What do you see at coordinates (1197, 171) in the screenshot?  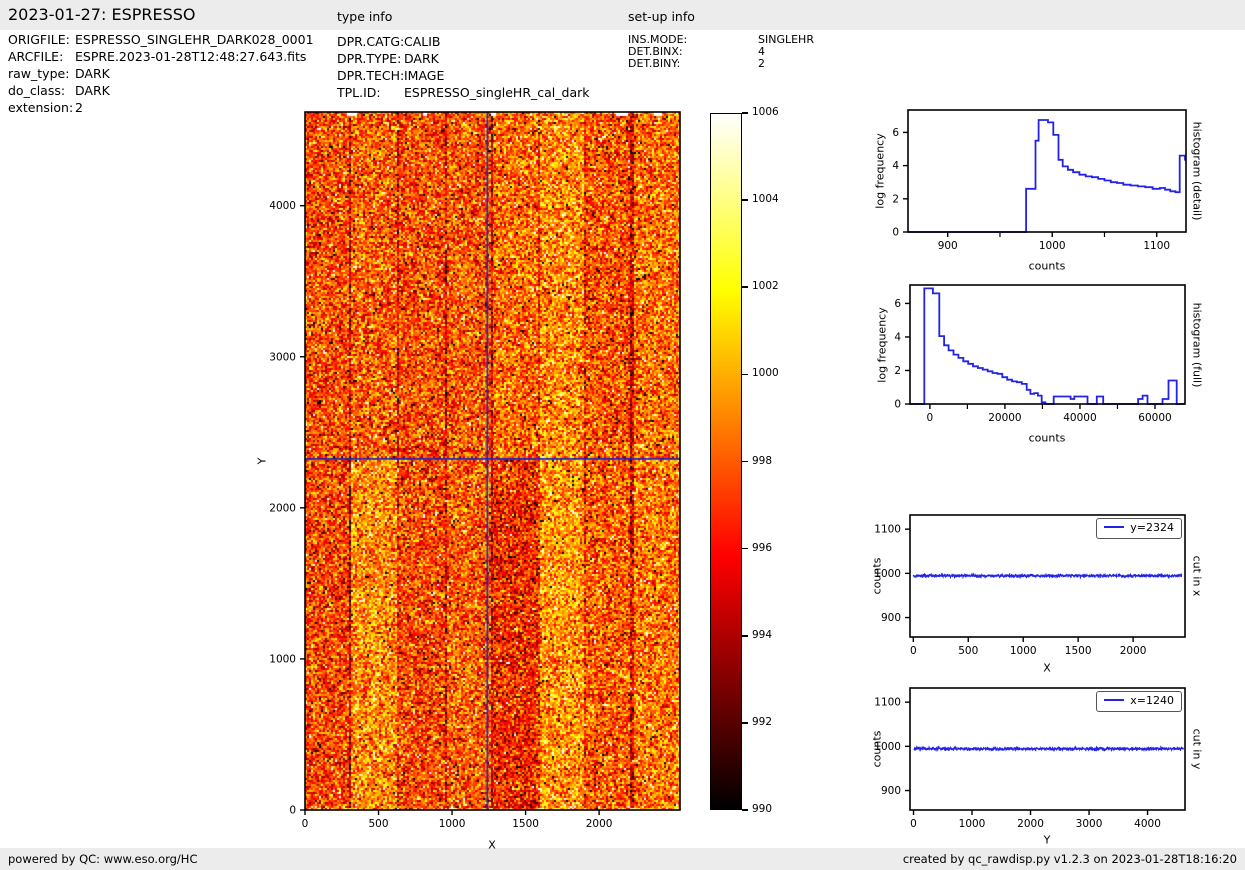 I see `histogram-detail-right-label: histogram (detail)` at bounding box center [1197, 171].